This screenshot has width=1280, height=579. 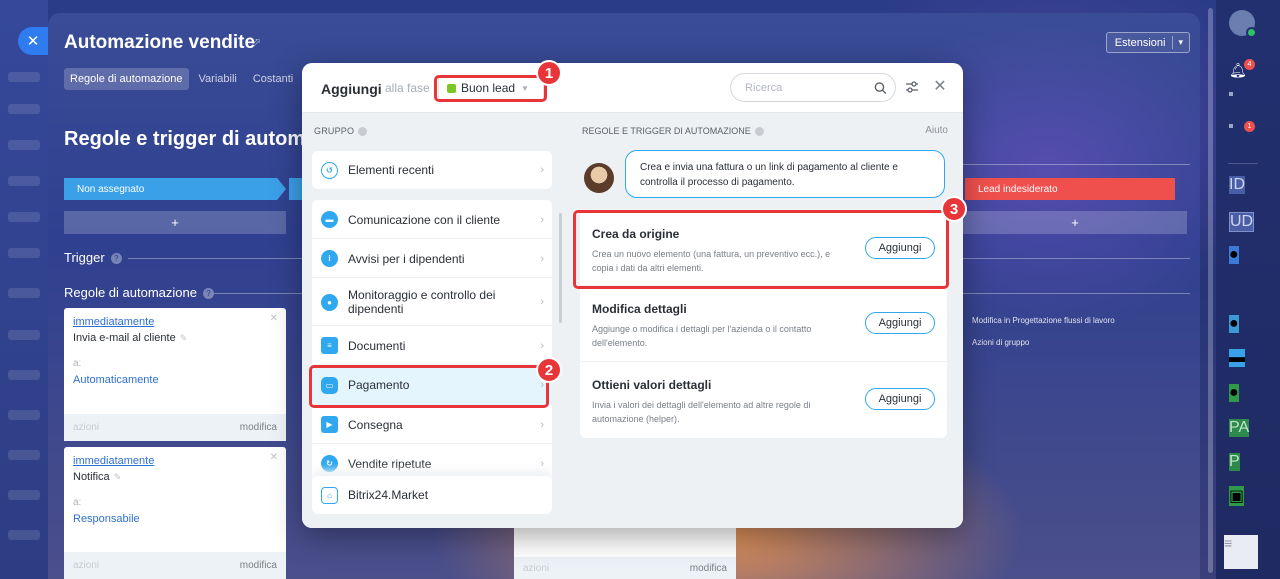 What do you see at coordinates (390, 463) in the screenshot?
I see `group-label: Vendite ripetute` at bounding box center [390, 463].